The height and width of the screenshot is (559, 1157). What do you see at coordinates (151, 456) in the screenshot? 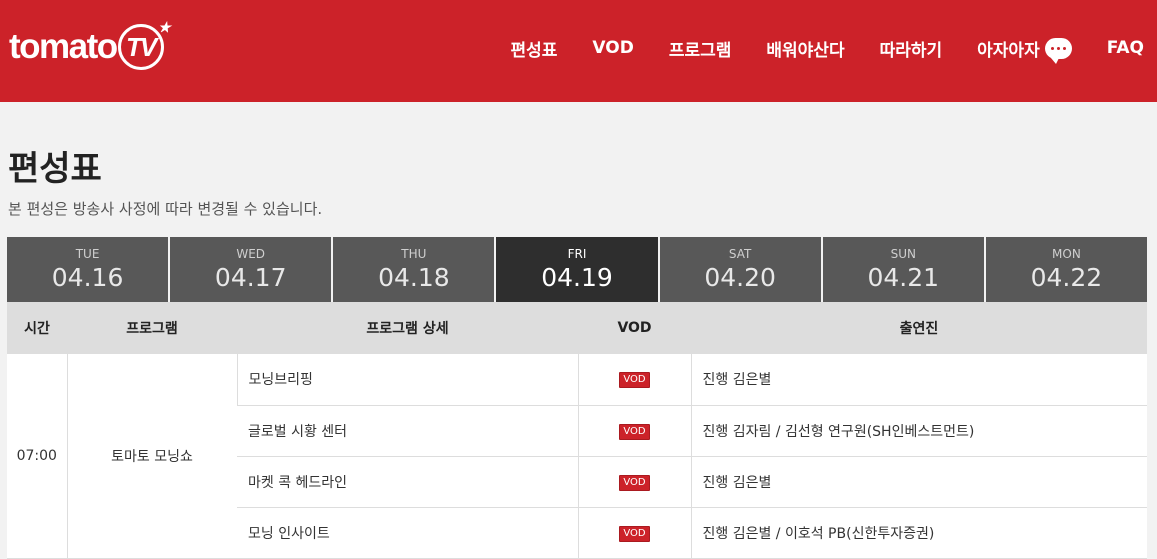
I see `program-cell: 토마토 모닝쇼` at bounding box center [151, 456].